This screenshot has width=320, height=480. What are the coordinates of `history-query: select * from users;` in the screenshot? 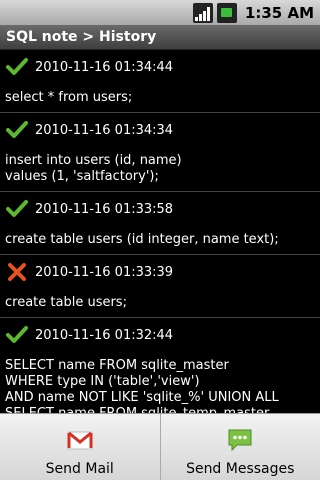 It's located at (69, 97).